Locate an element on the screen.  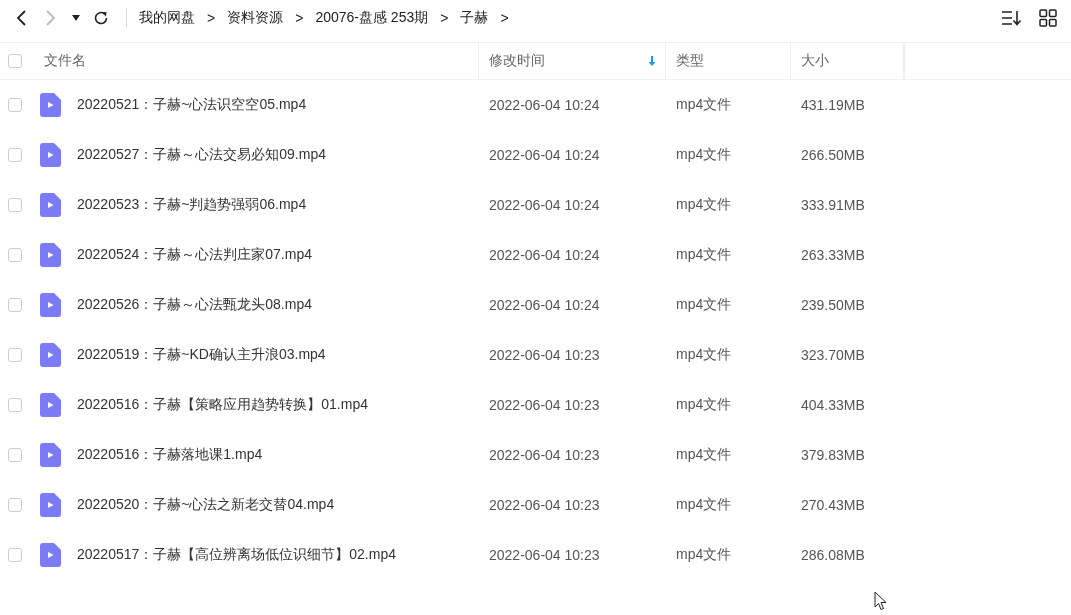
refresh-icon is located at coordinates (101, 18).